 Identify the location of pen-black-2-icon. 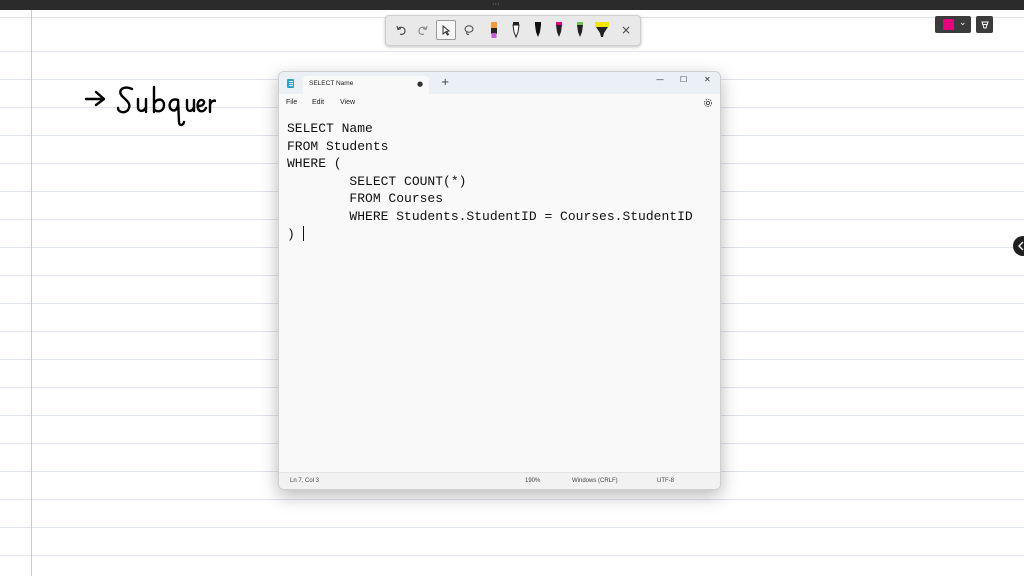
(538, 30).